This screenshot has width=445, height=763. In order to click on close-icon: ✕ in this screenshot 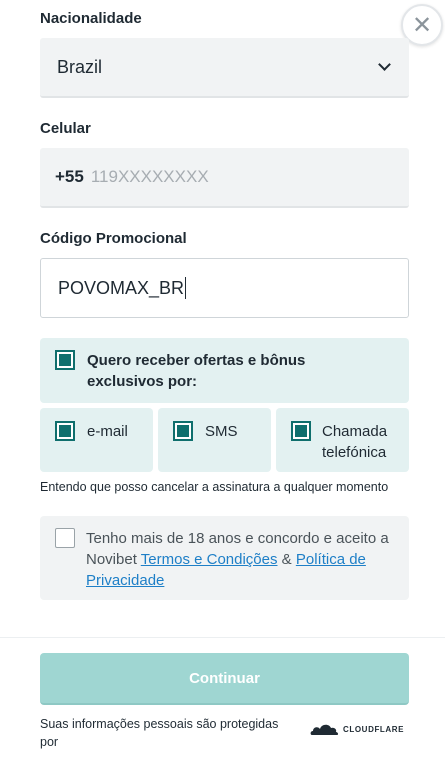, I will do `click(422, 25)`.